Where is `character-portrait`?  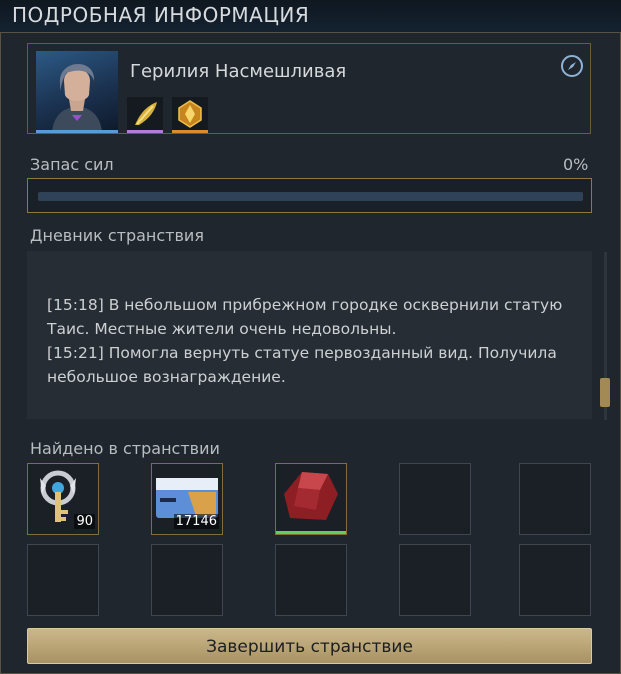
character-portrait is located at coordinates (77, 91).